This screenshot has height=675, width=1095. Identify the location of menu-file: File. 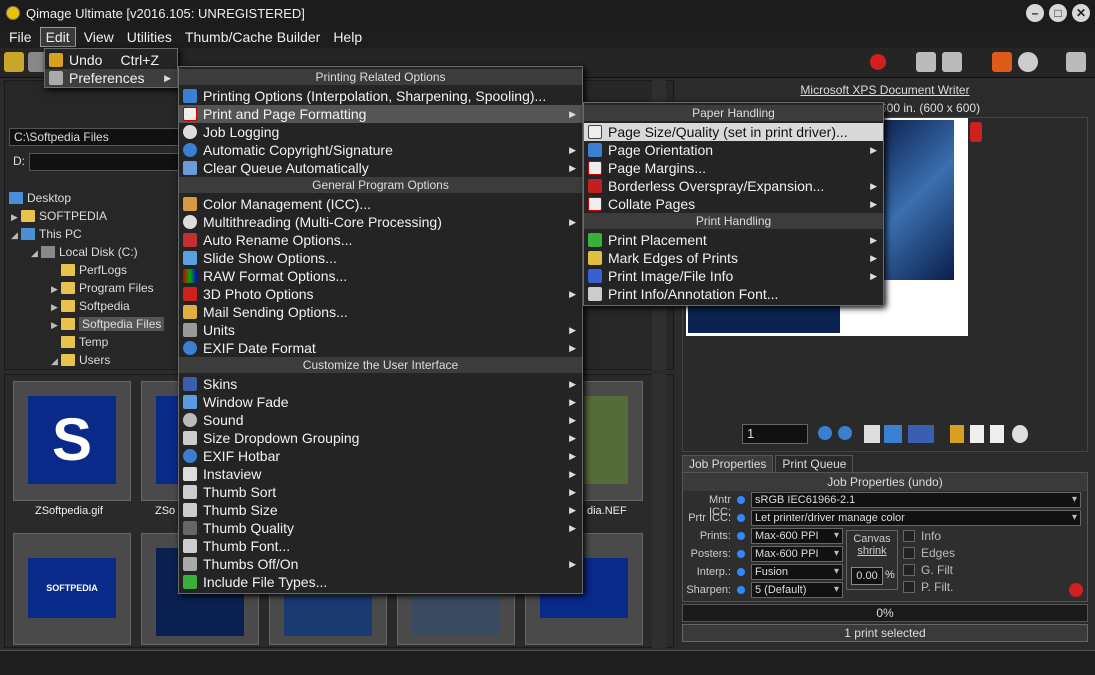
(20, 37).